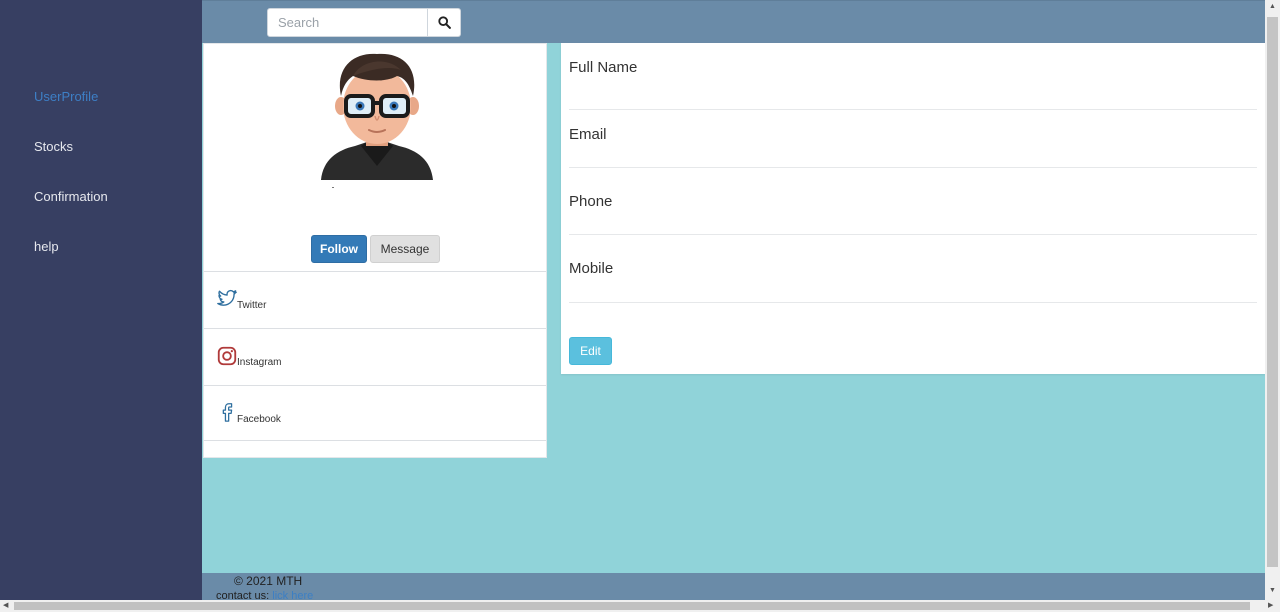  What do you see at coordinates (375, 413) in the screenshot?
I see `social-link-facebook: Facebook` at bounding box center [375, 413].